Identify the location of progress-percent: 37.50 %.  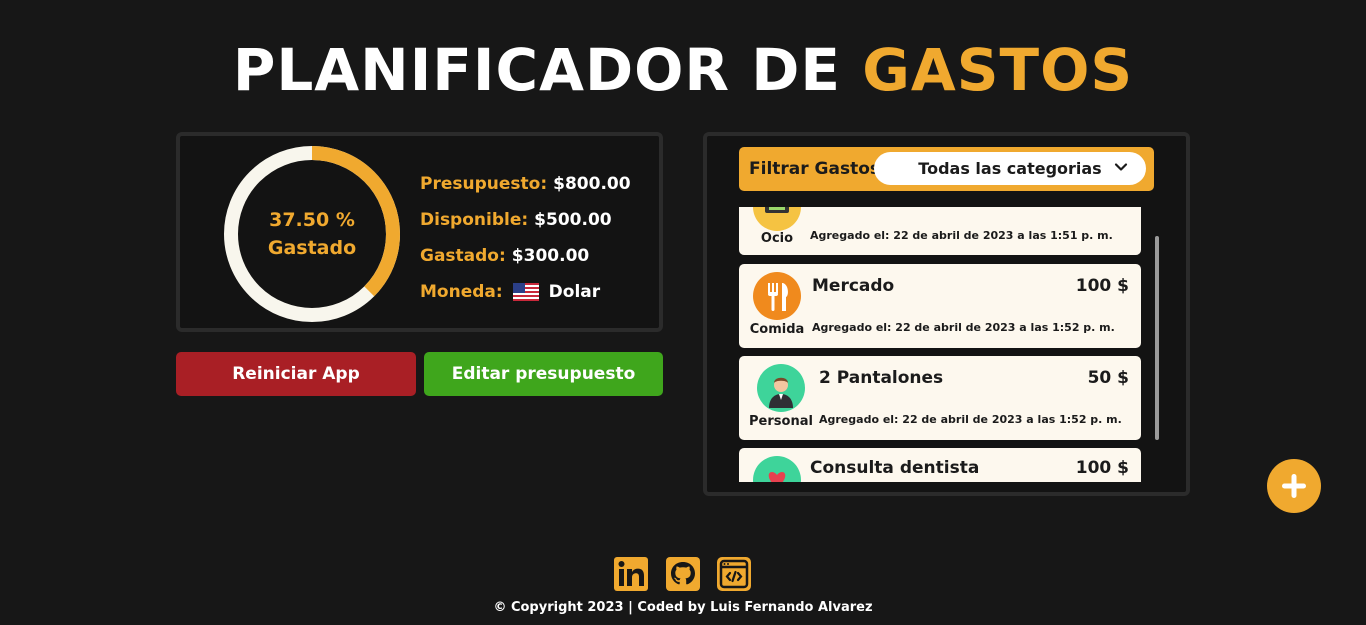
(312, 220).